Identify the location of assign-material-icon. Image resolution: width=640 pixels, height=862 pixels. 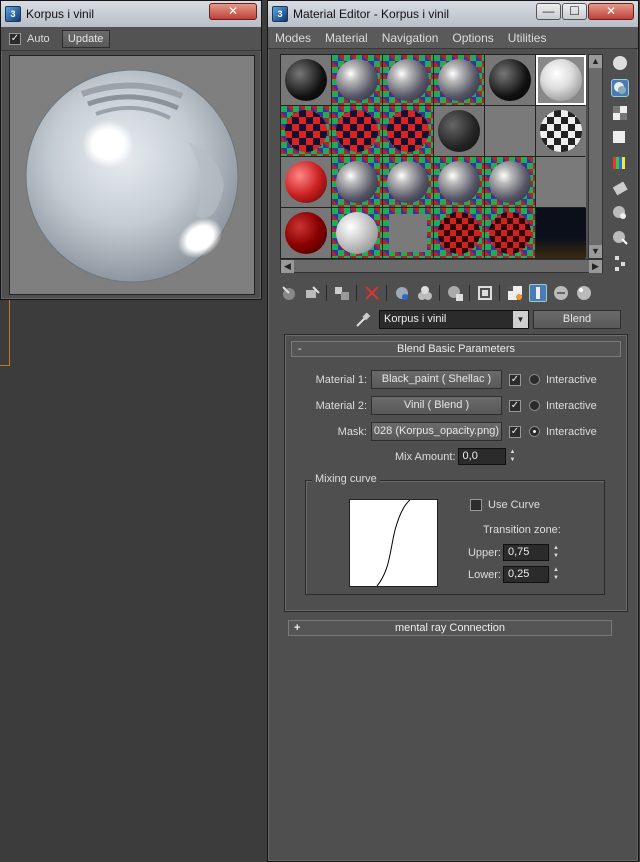
(342, 293).